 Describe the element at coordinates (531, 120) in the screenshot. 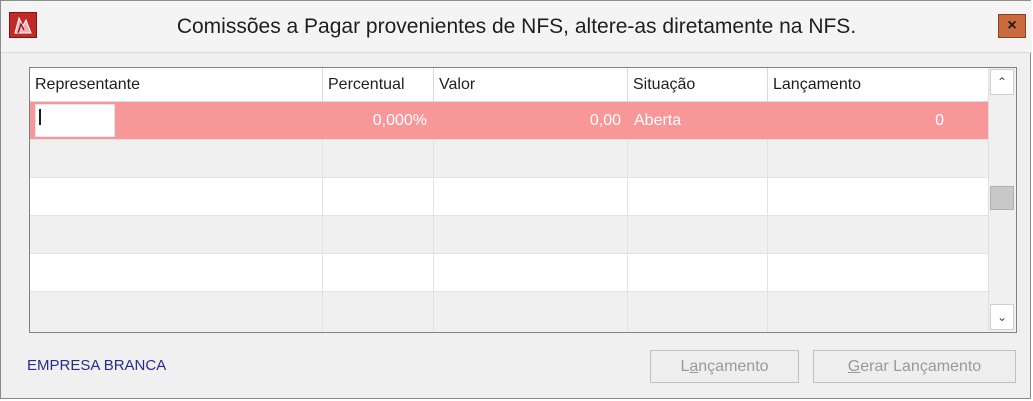

I see `cell-valor: 0,00` at that location.